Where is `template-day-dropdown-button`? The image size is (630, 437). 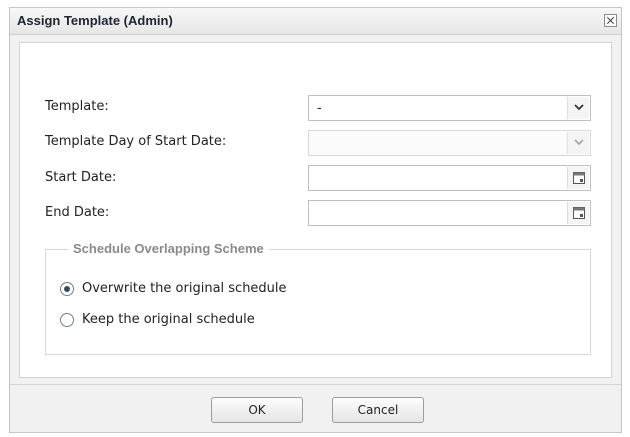
template-day-dropdown-button is located at coordinates (578, 143).